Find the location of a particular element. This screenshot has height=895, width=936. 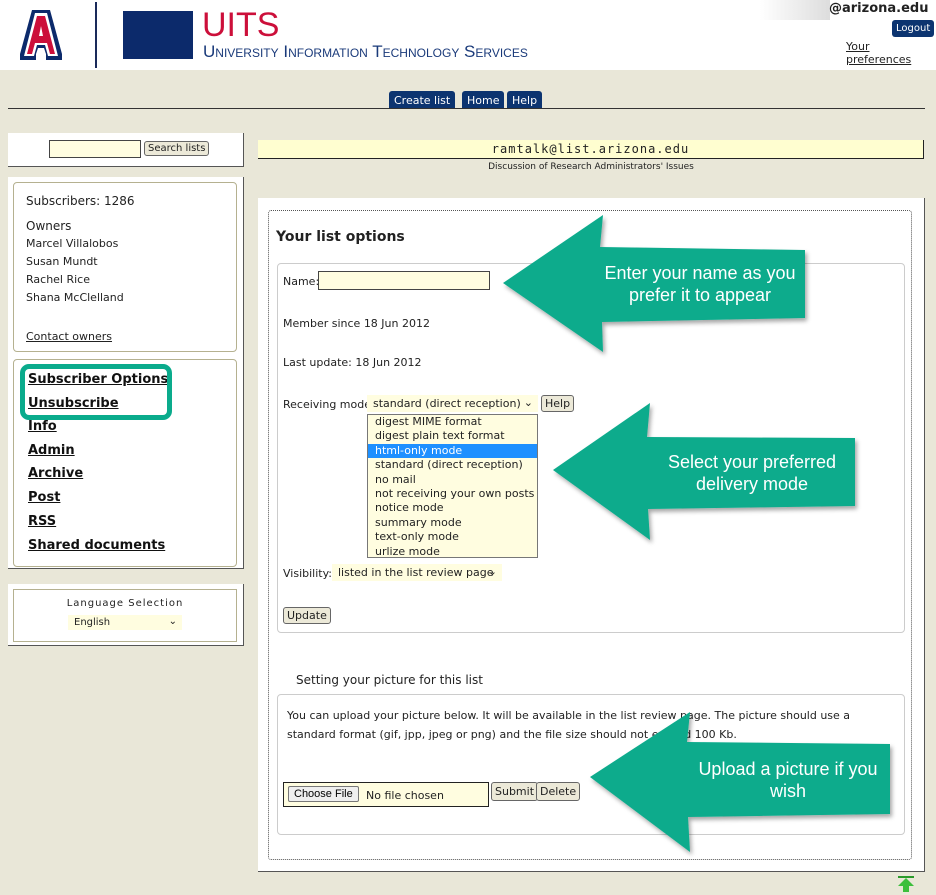

callout-picture-text: Upload a picture if you wish is located at coordinates (788, 780).